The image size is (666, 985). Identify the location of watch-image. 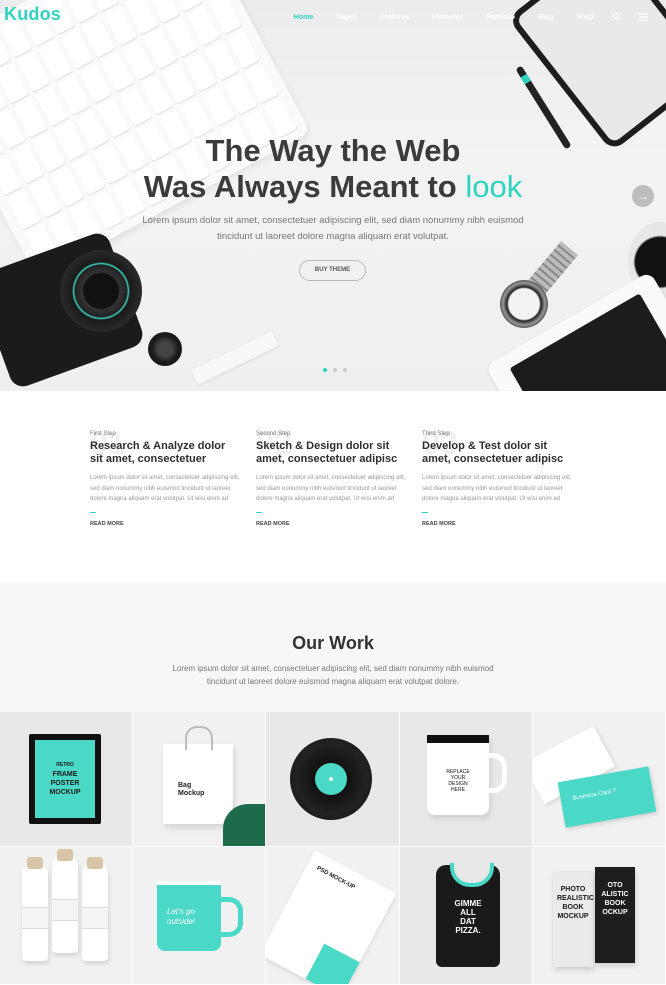
(524, 304).